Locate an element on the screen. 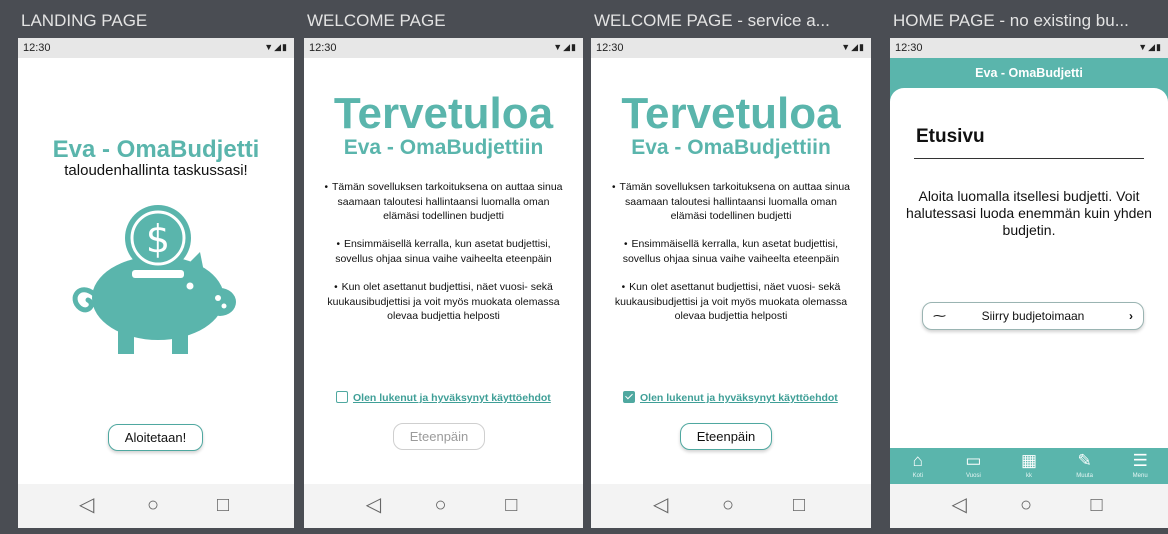 The height and width of the screenshot is (534, 1168). tab-koti: ⌂ Koti is located at coordinates (918, 465).